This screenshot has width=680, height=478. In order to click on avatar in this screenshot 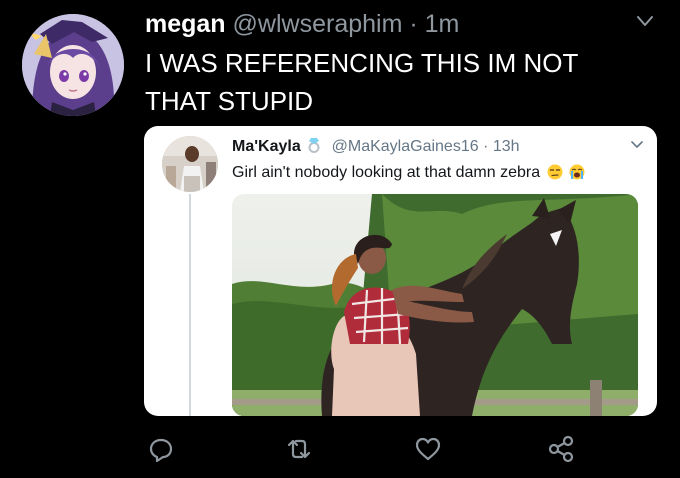, I will do `click(73, 65)`.